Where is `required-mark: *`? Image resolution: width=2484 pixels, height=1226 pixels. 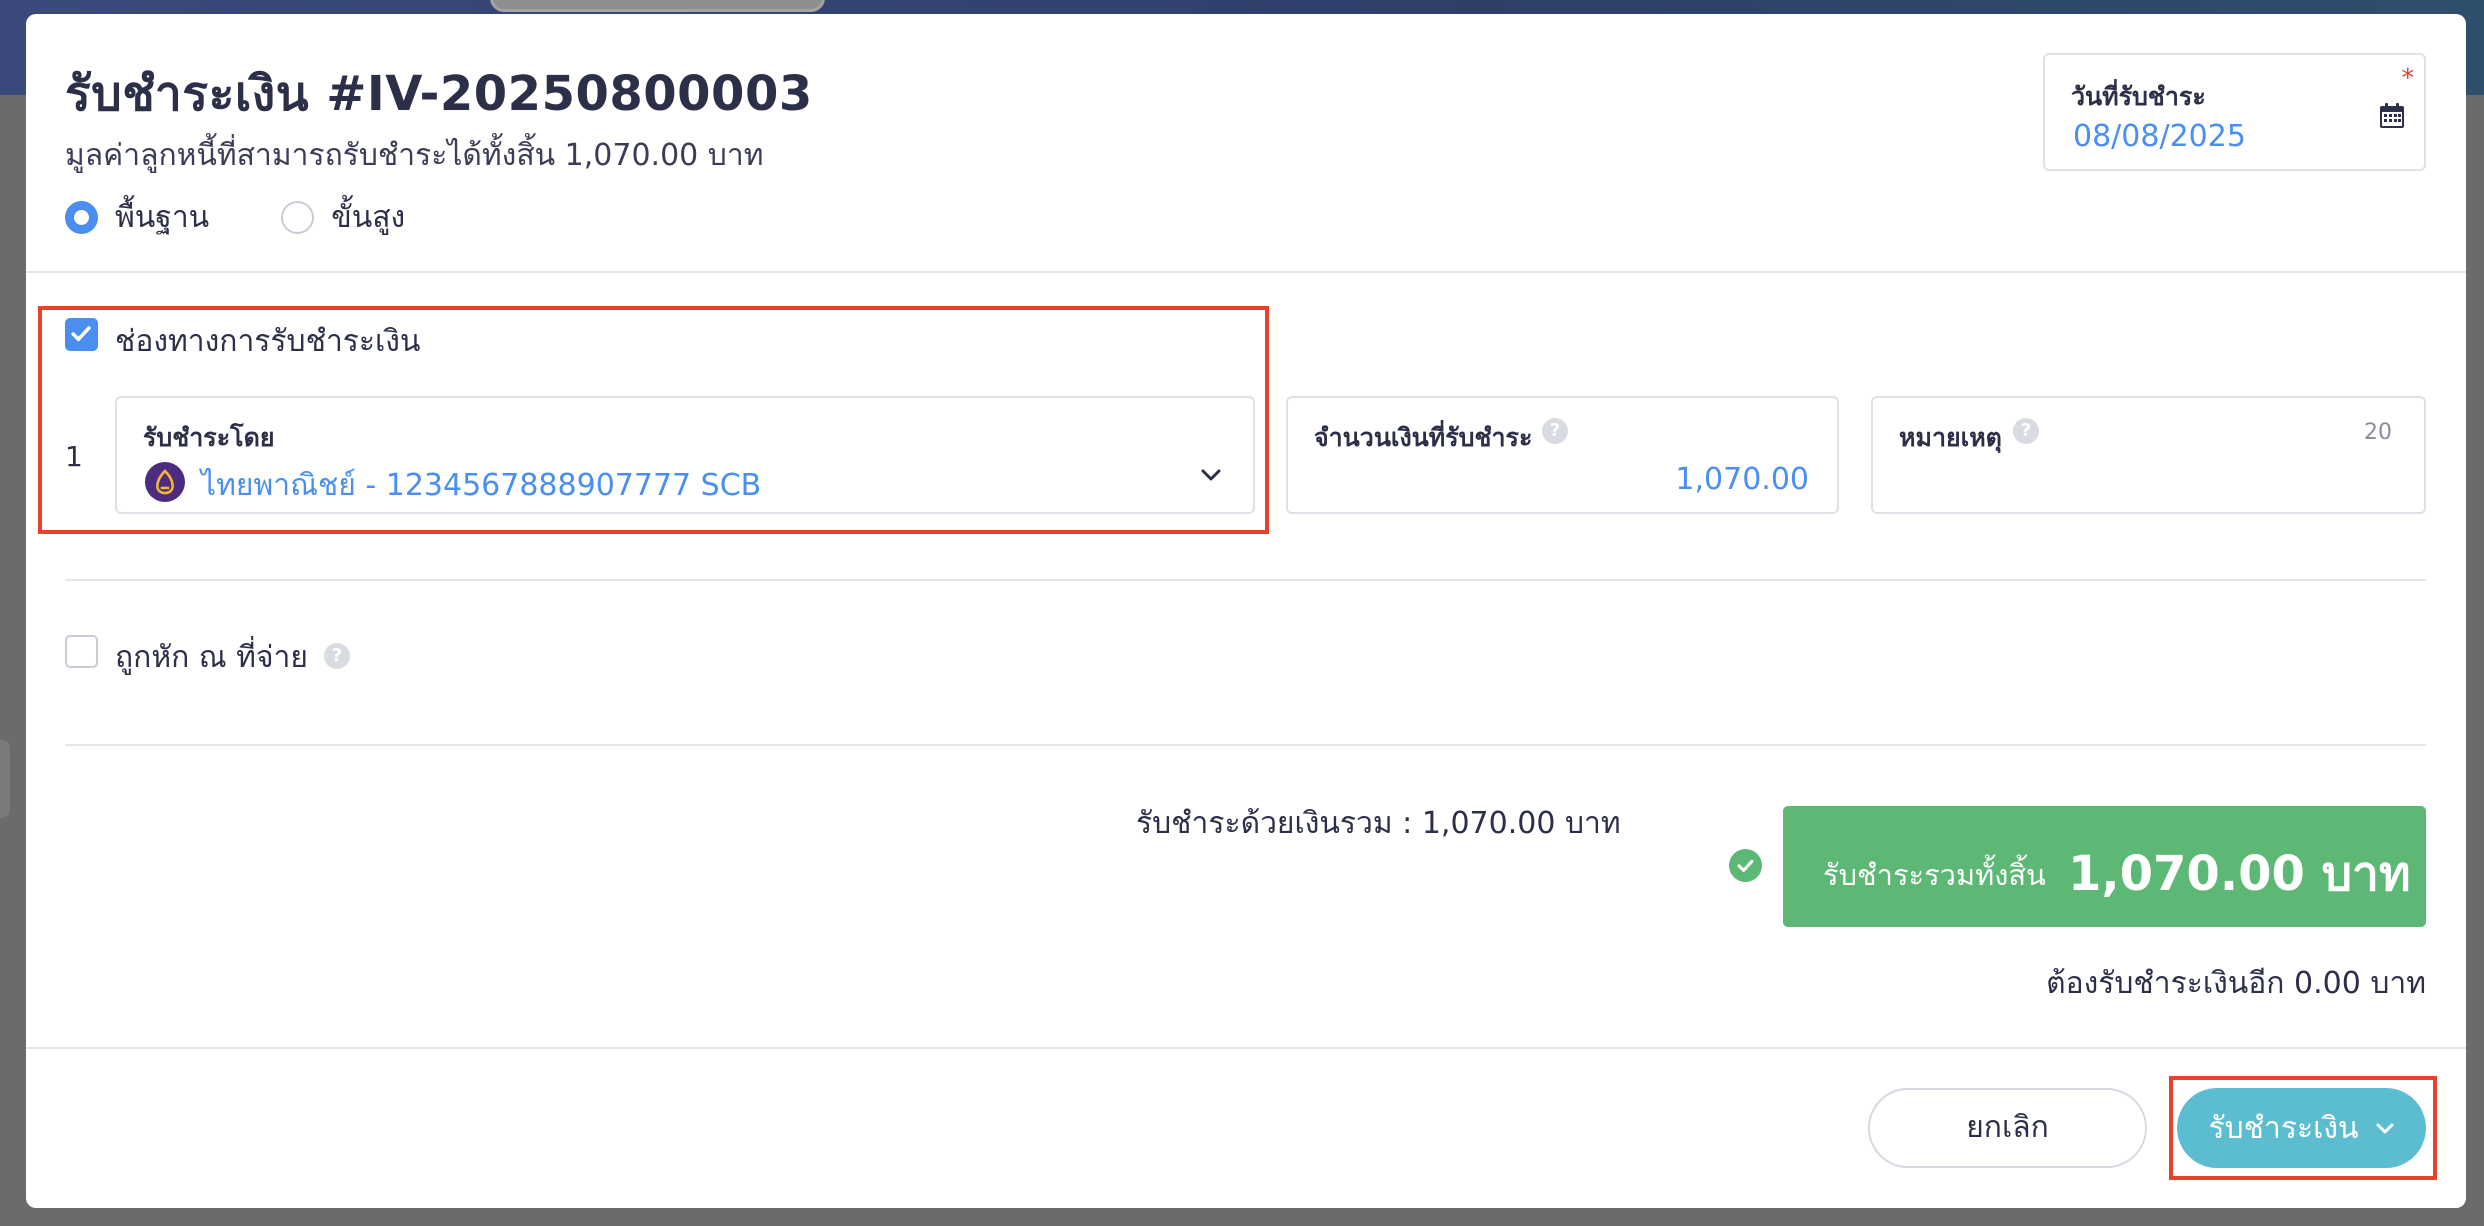 required-mark: * is located at coordinates (2408, 77).